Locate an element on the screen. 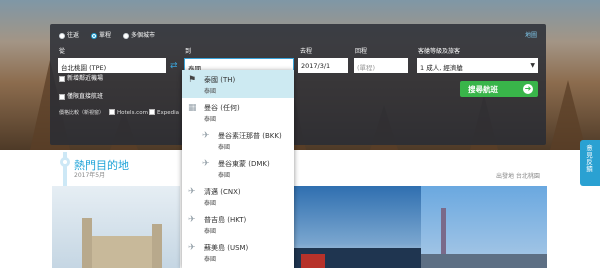 The height and width of the screenshot is (268, 600). compare-label: 價格比較（新視窗） is located at coordinates (82, 113).